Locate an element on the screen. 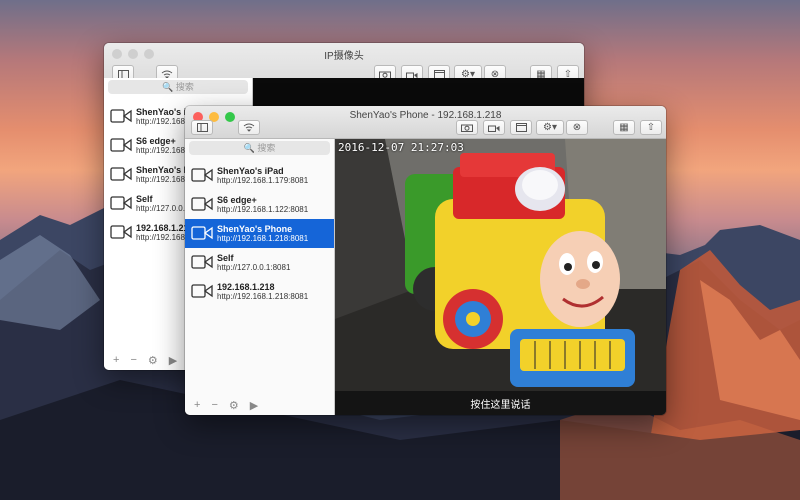 This screenshot has width=800, height=500. sidebar-icon is located at coordinates (202, 127).